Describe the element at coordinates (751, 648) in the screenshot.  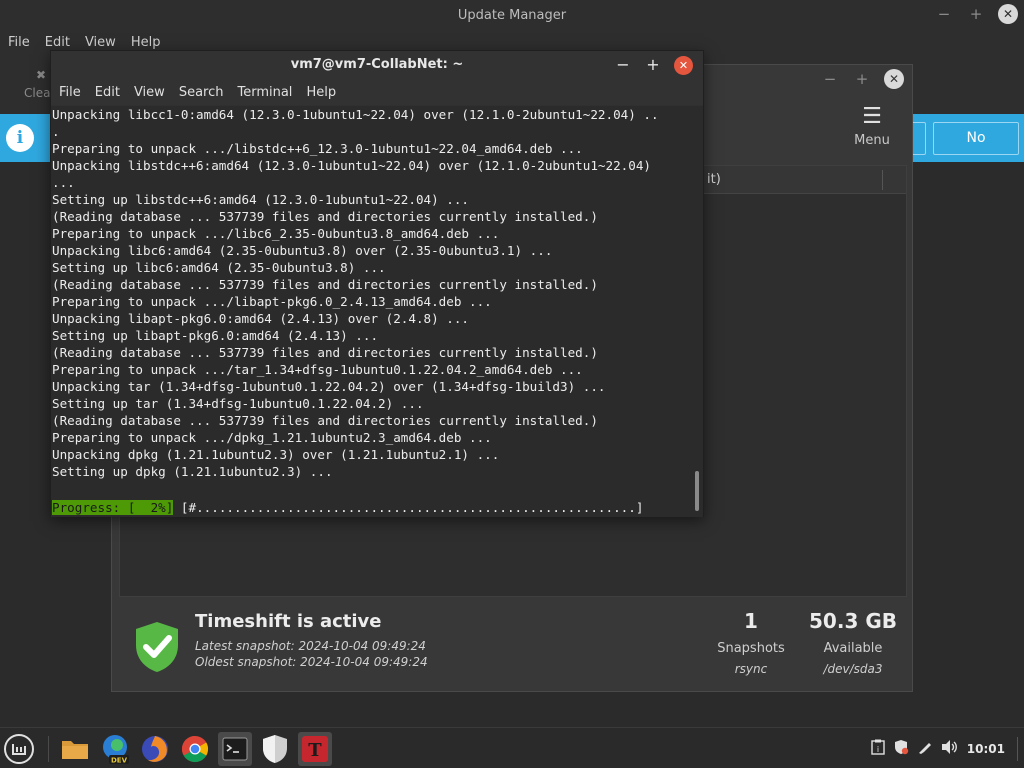
I see `snapshots-label: Snapshots` at that location.